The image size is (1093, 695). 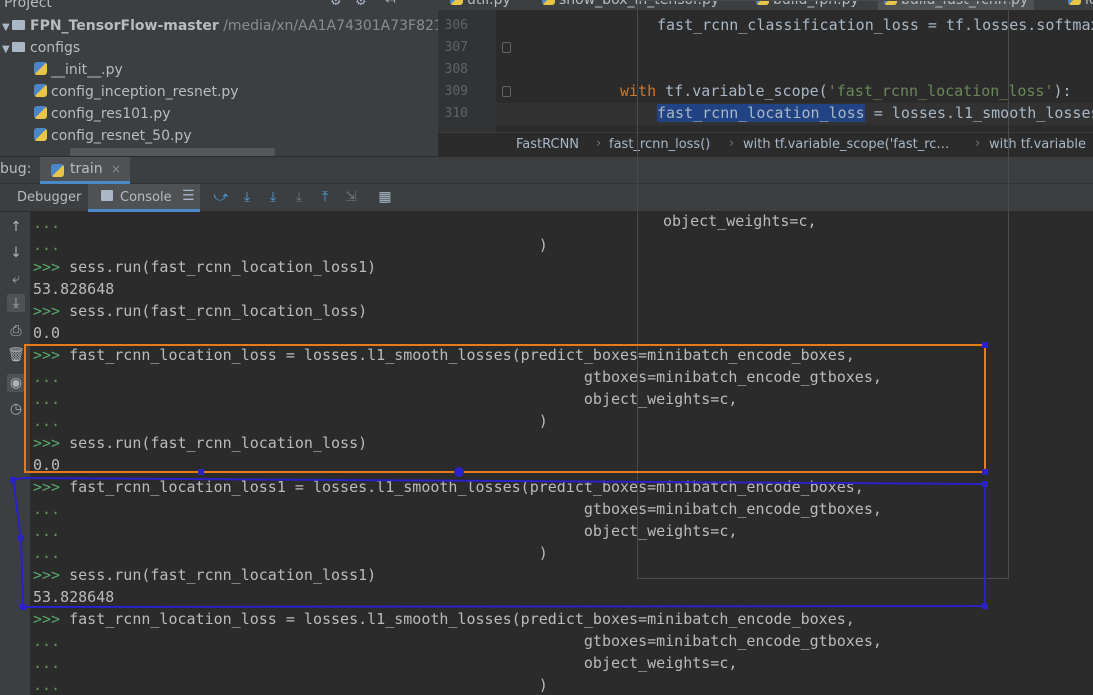 I want to click on handle-dot, so click(x=459, y=472).